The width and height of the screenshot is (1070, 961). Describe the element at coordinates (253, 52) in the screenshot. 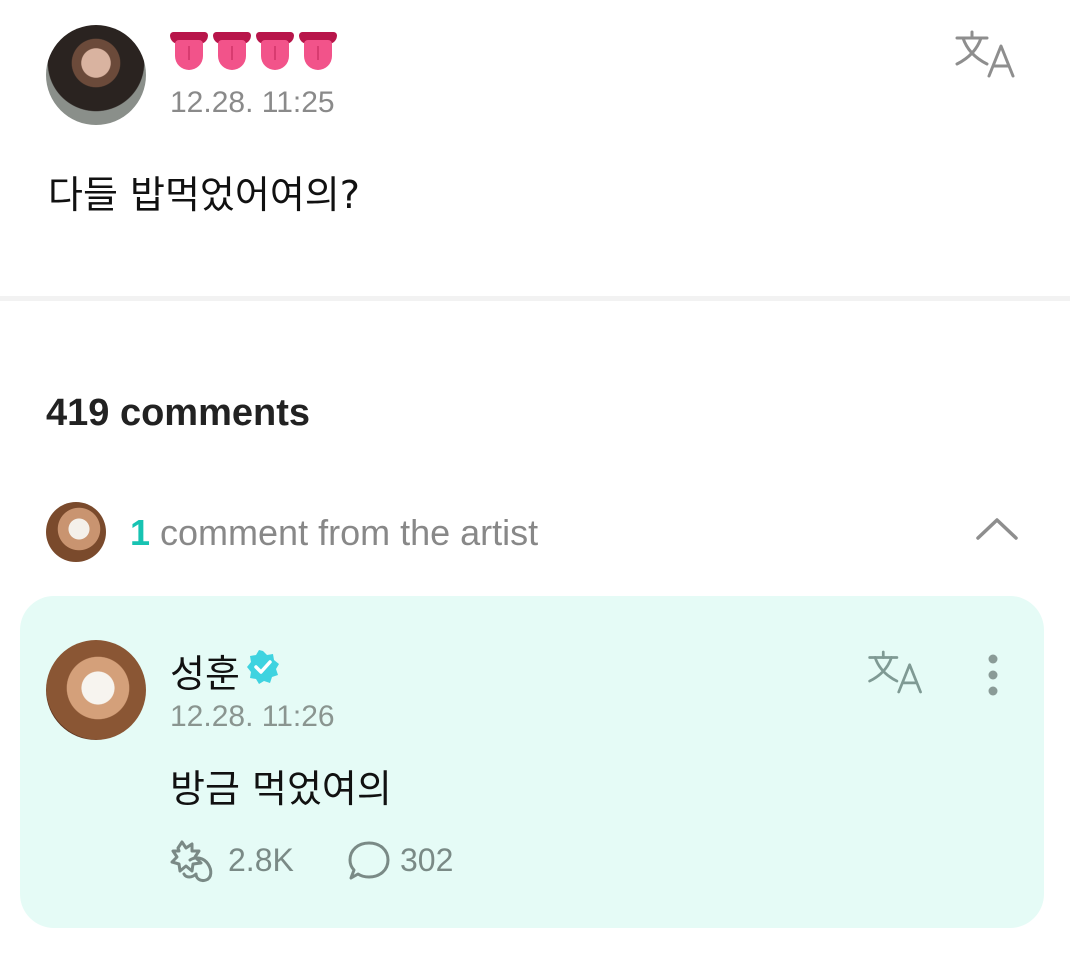

I see `post-author-name` at that location.